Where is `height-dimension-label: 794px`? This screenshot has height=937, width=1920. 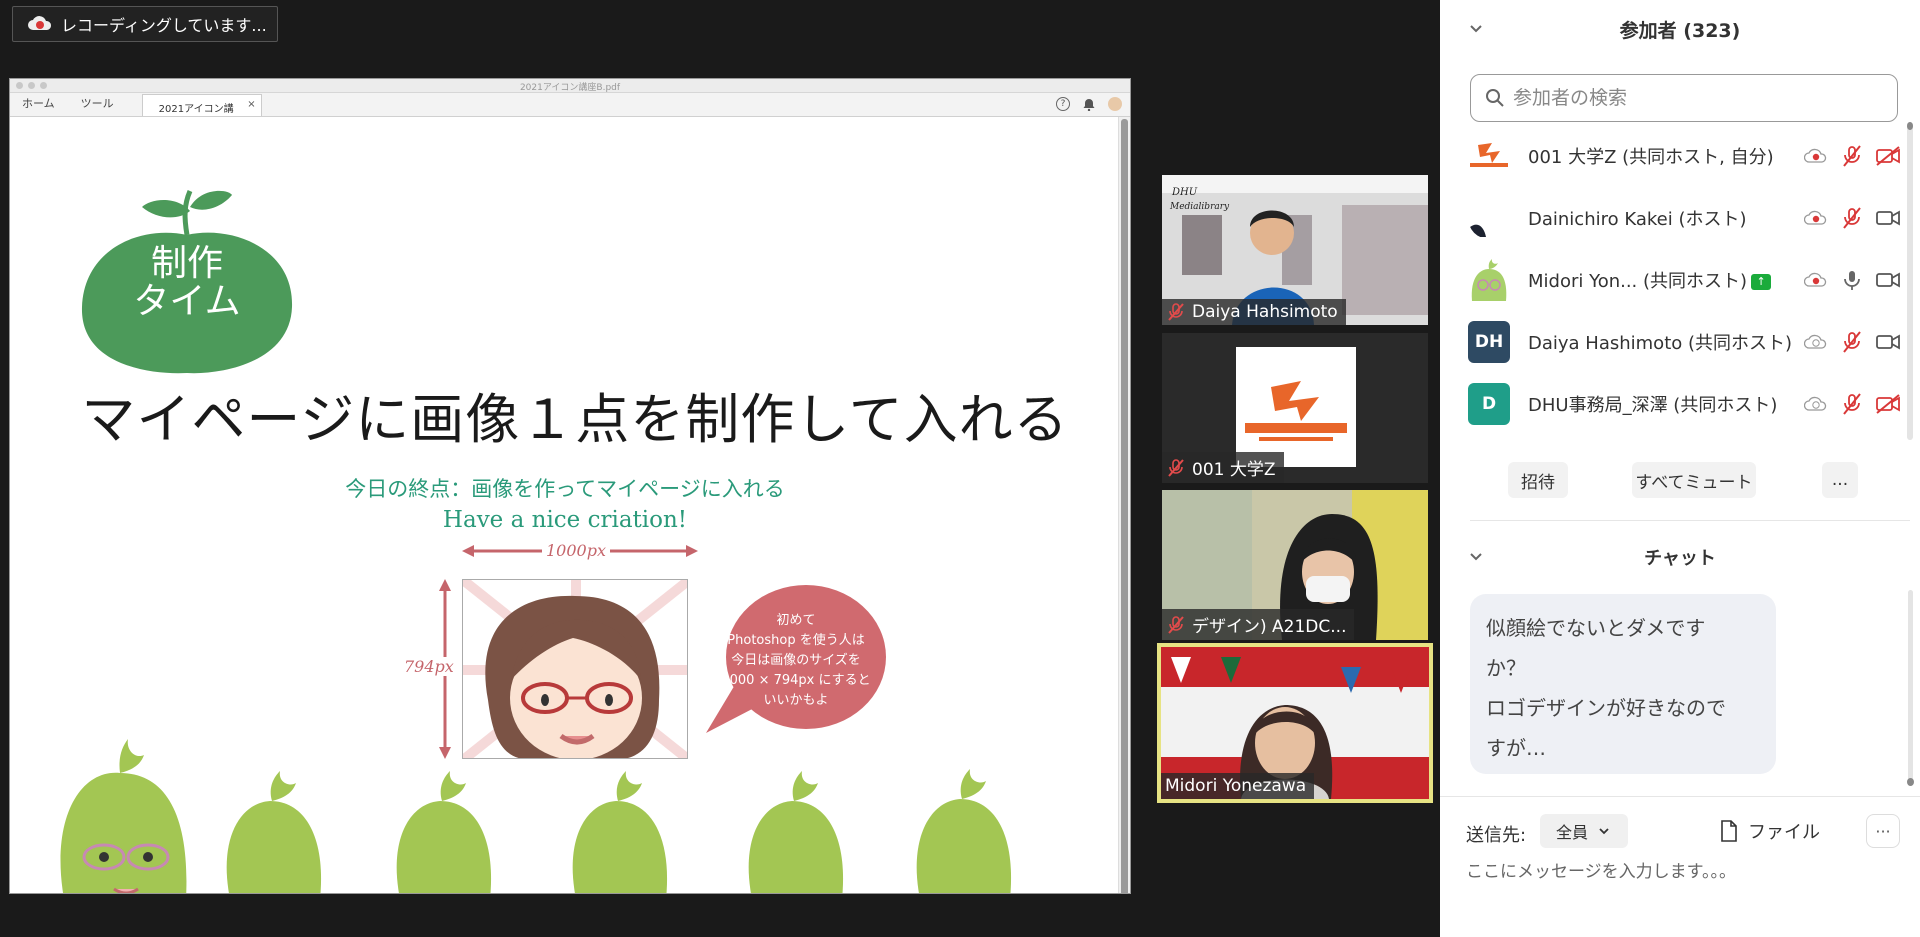 height-dimension-label: 794px is located at coordinates (429, 666).